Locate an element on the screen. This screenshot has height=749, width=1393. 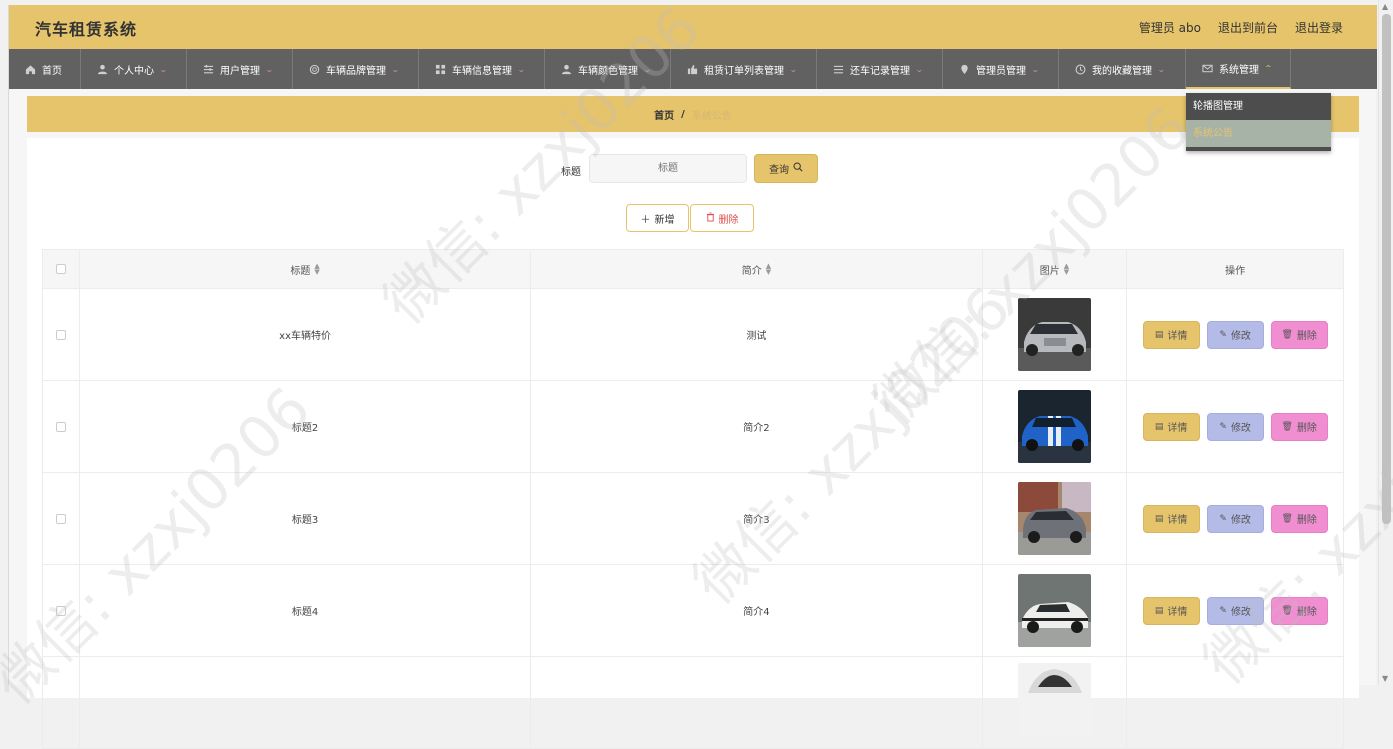
batch-delete-button: 删除 is located at coordinates (722, 218).